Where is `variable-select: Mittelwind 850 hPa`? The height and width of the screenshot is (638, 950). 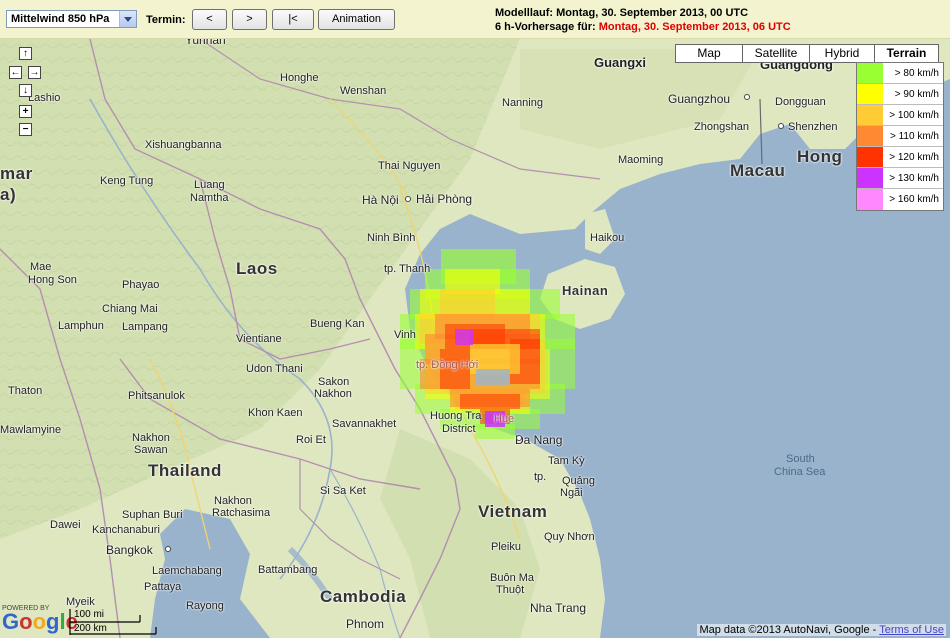 variable-select: Mittelwind 850 hPa is located at coordinates (71, 19).